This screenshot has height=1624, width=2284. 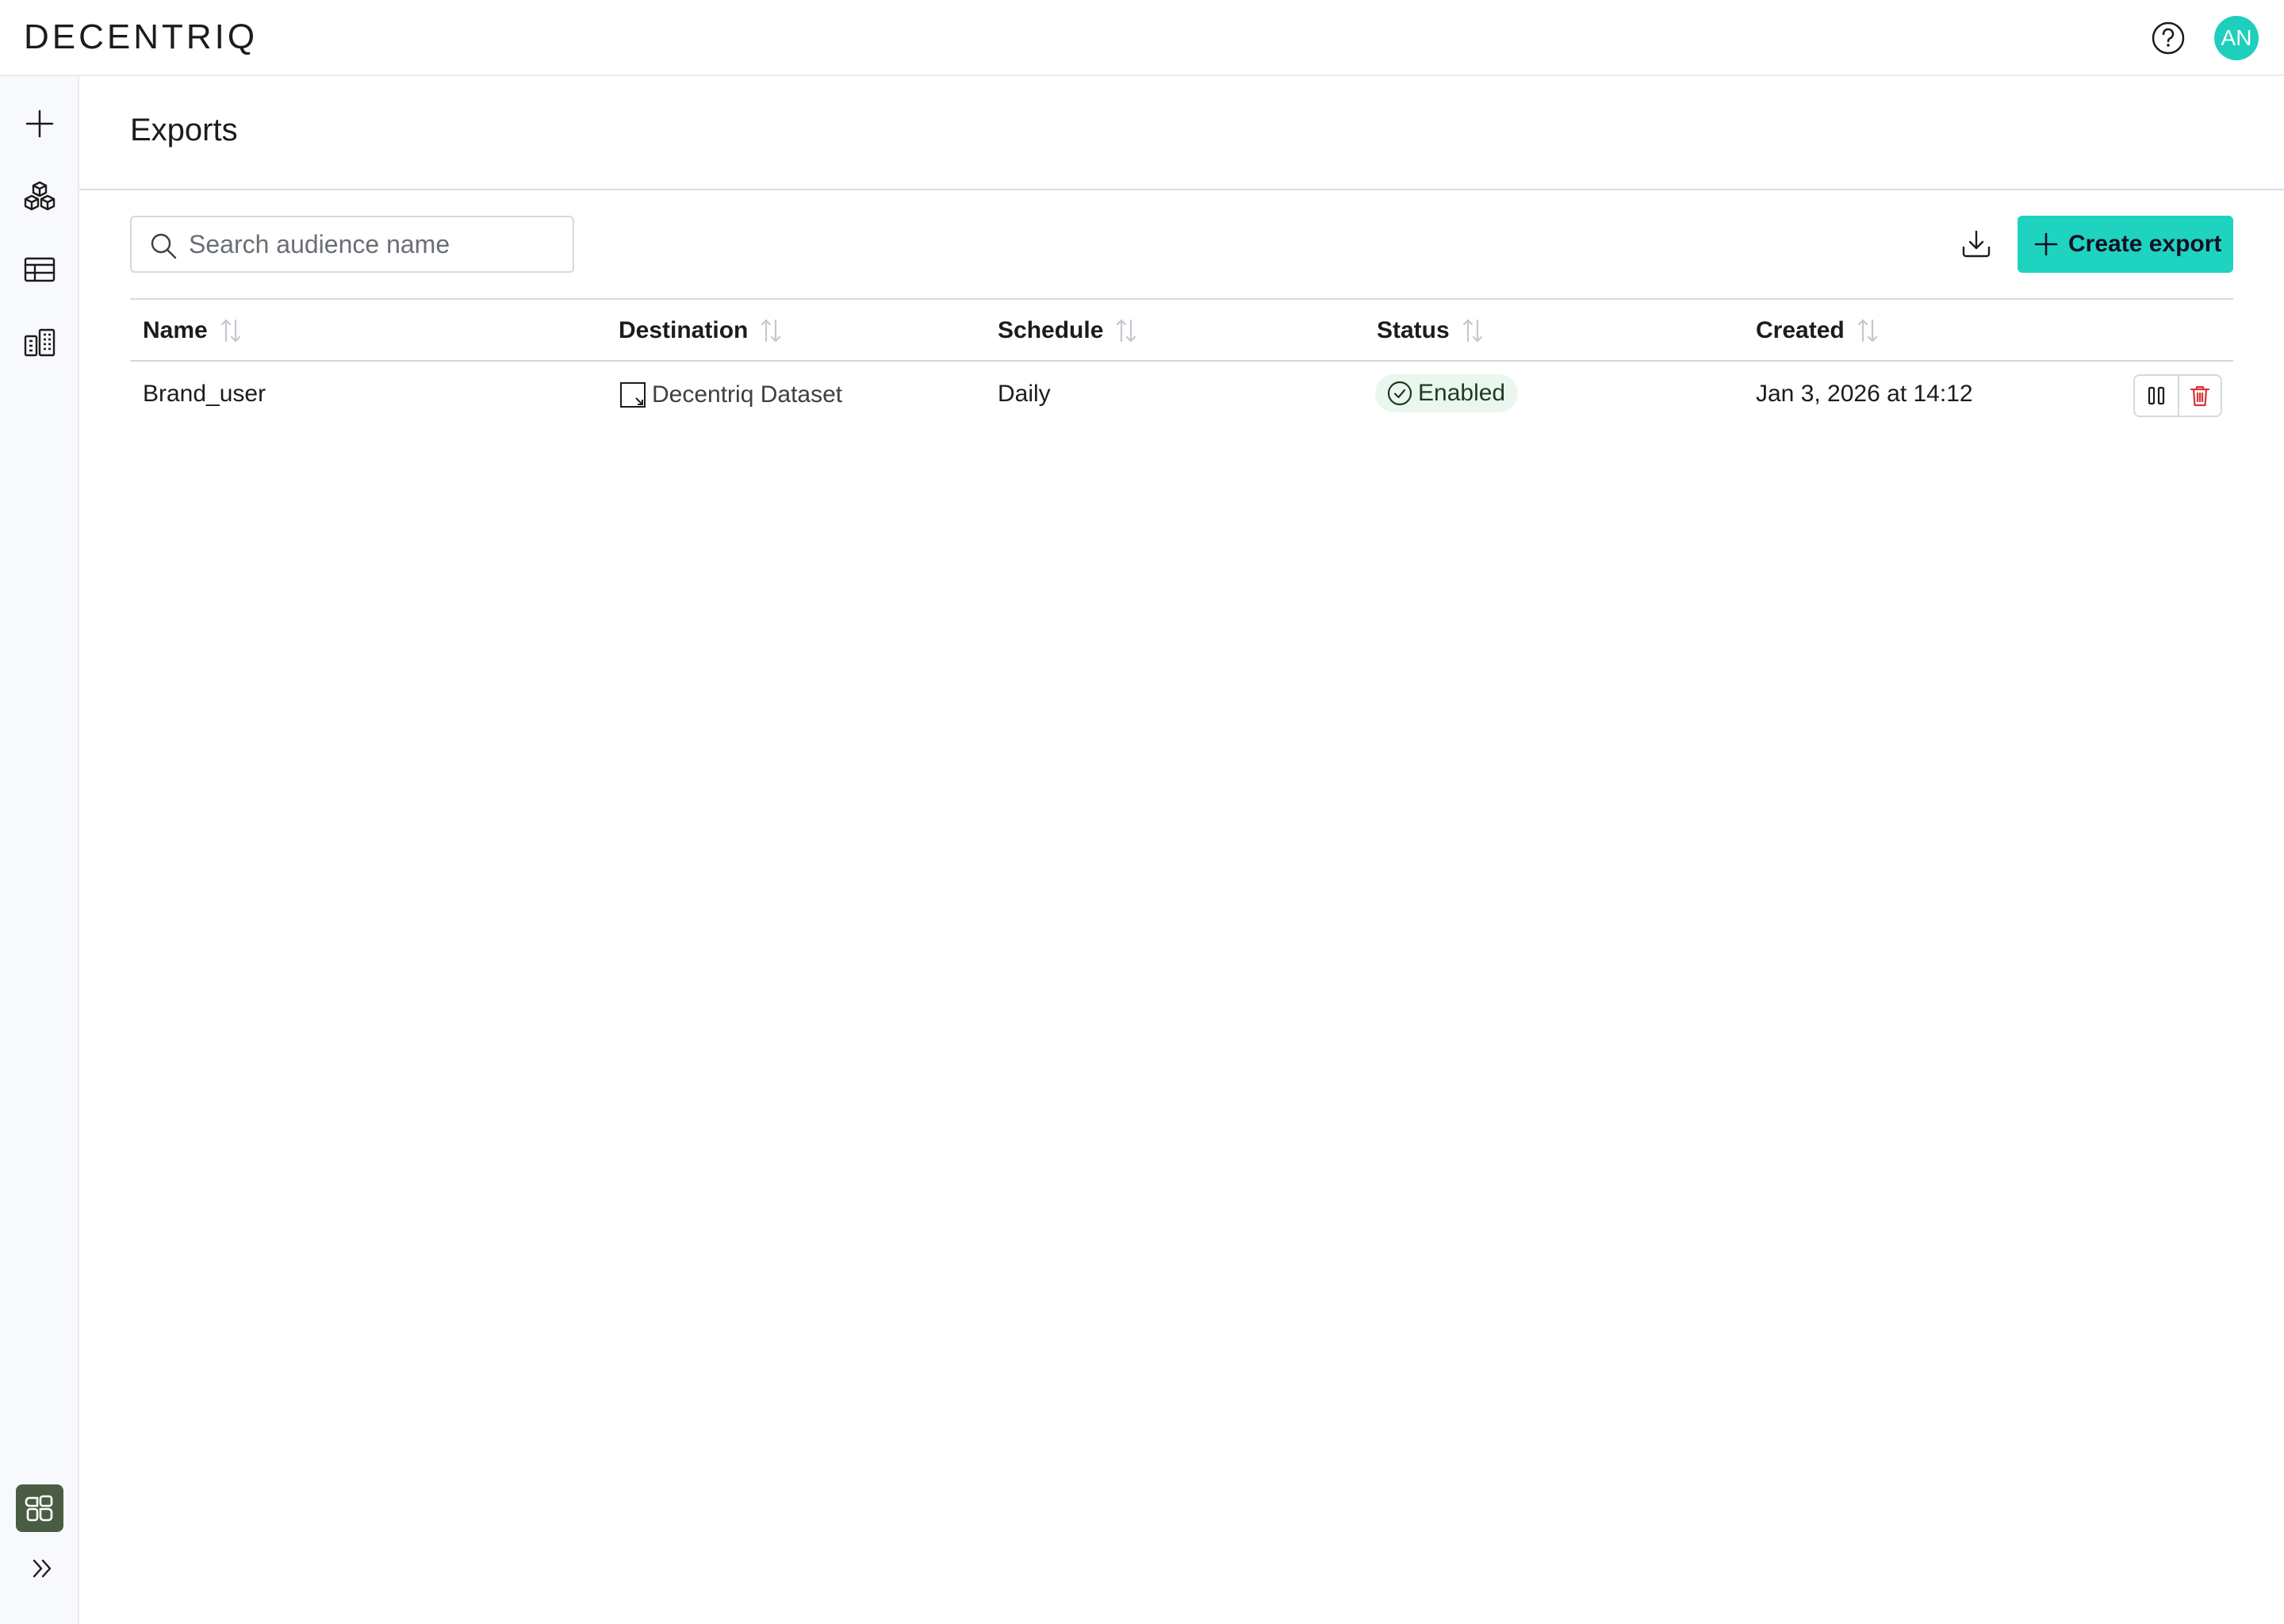 What do you see at coordinates (375, 244) in the screenshot?
I see `search-input` at bounding box center [375, 244].